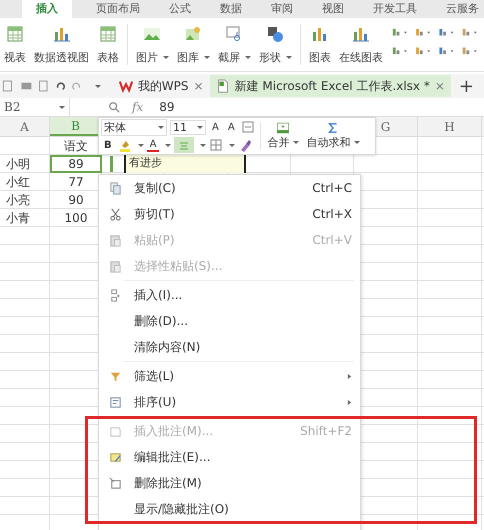 Image resolution: width=484 pixels, height=530 pixels. What do you see at coordinates (180, 9) in the screenshot?
I see `ribbon-tab: 公式` at bounding box center [180, 9].